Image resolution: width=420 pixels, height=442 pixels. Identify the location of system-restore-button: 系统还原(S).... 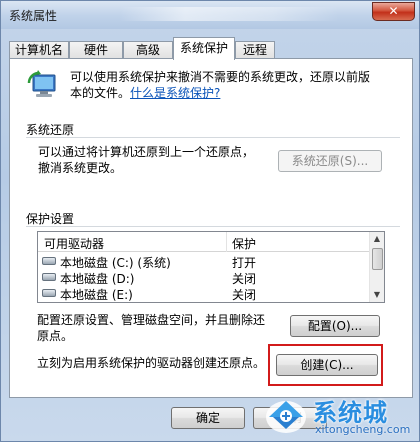
(330, 161).